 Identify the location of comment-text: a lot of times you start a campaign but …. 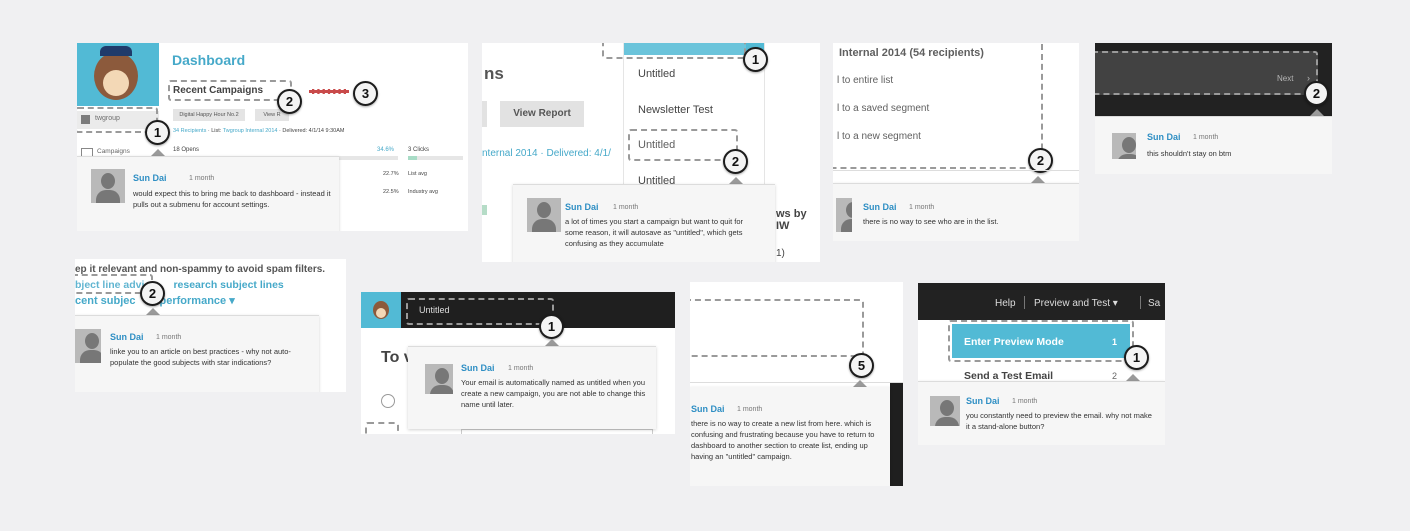
(654, 232).